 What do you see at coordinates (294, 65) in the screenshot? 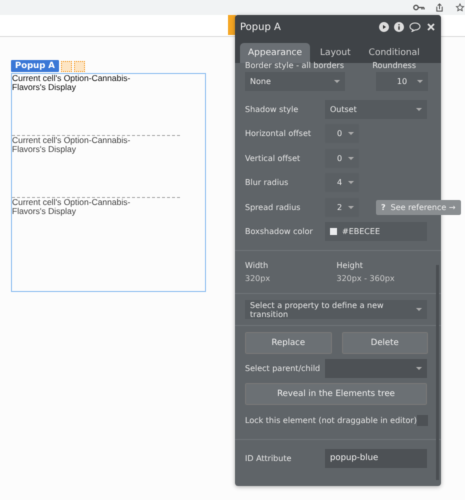
I see `field-label: Border style - all borders` at bounding box center [294, 65].